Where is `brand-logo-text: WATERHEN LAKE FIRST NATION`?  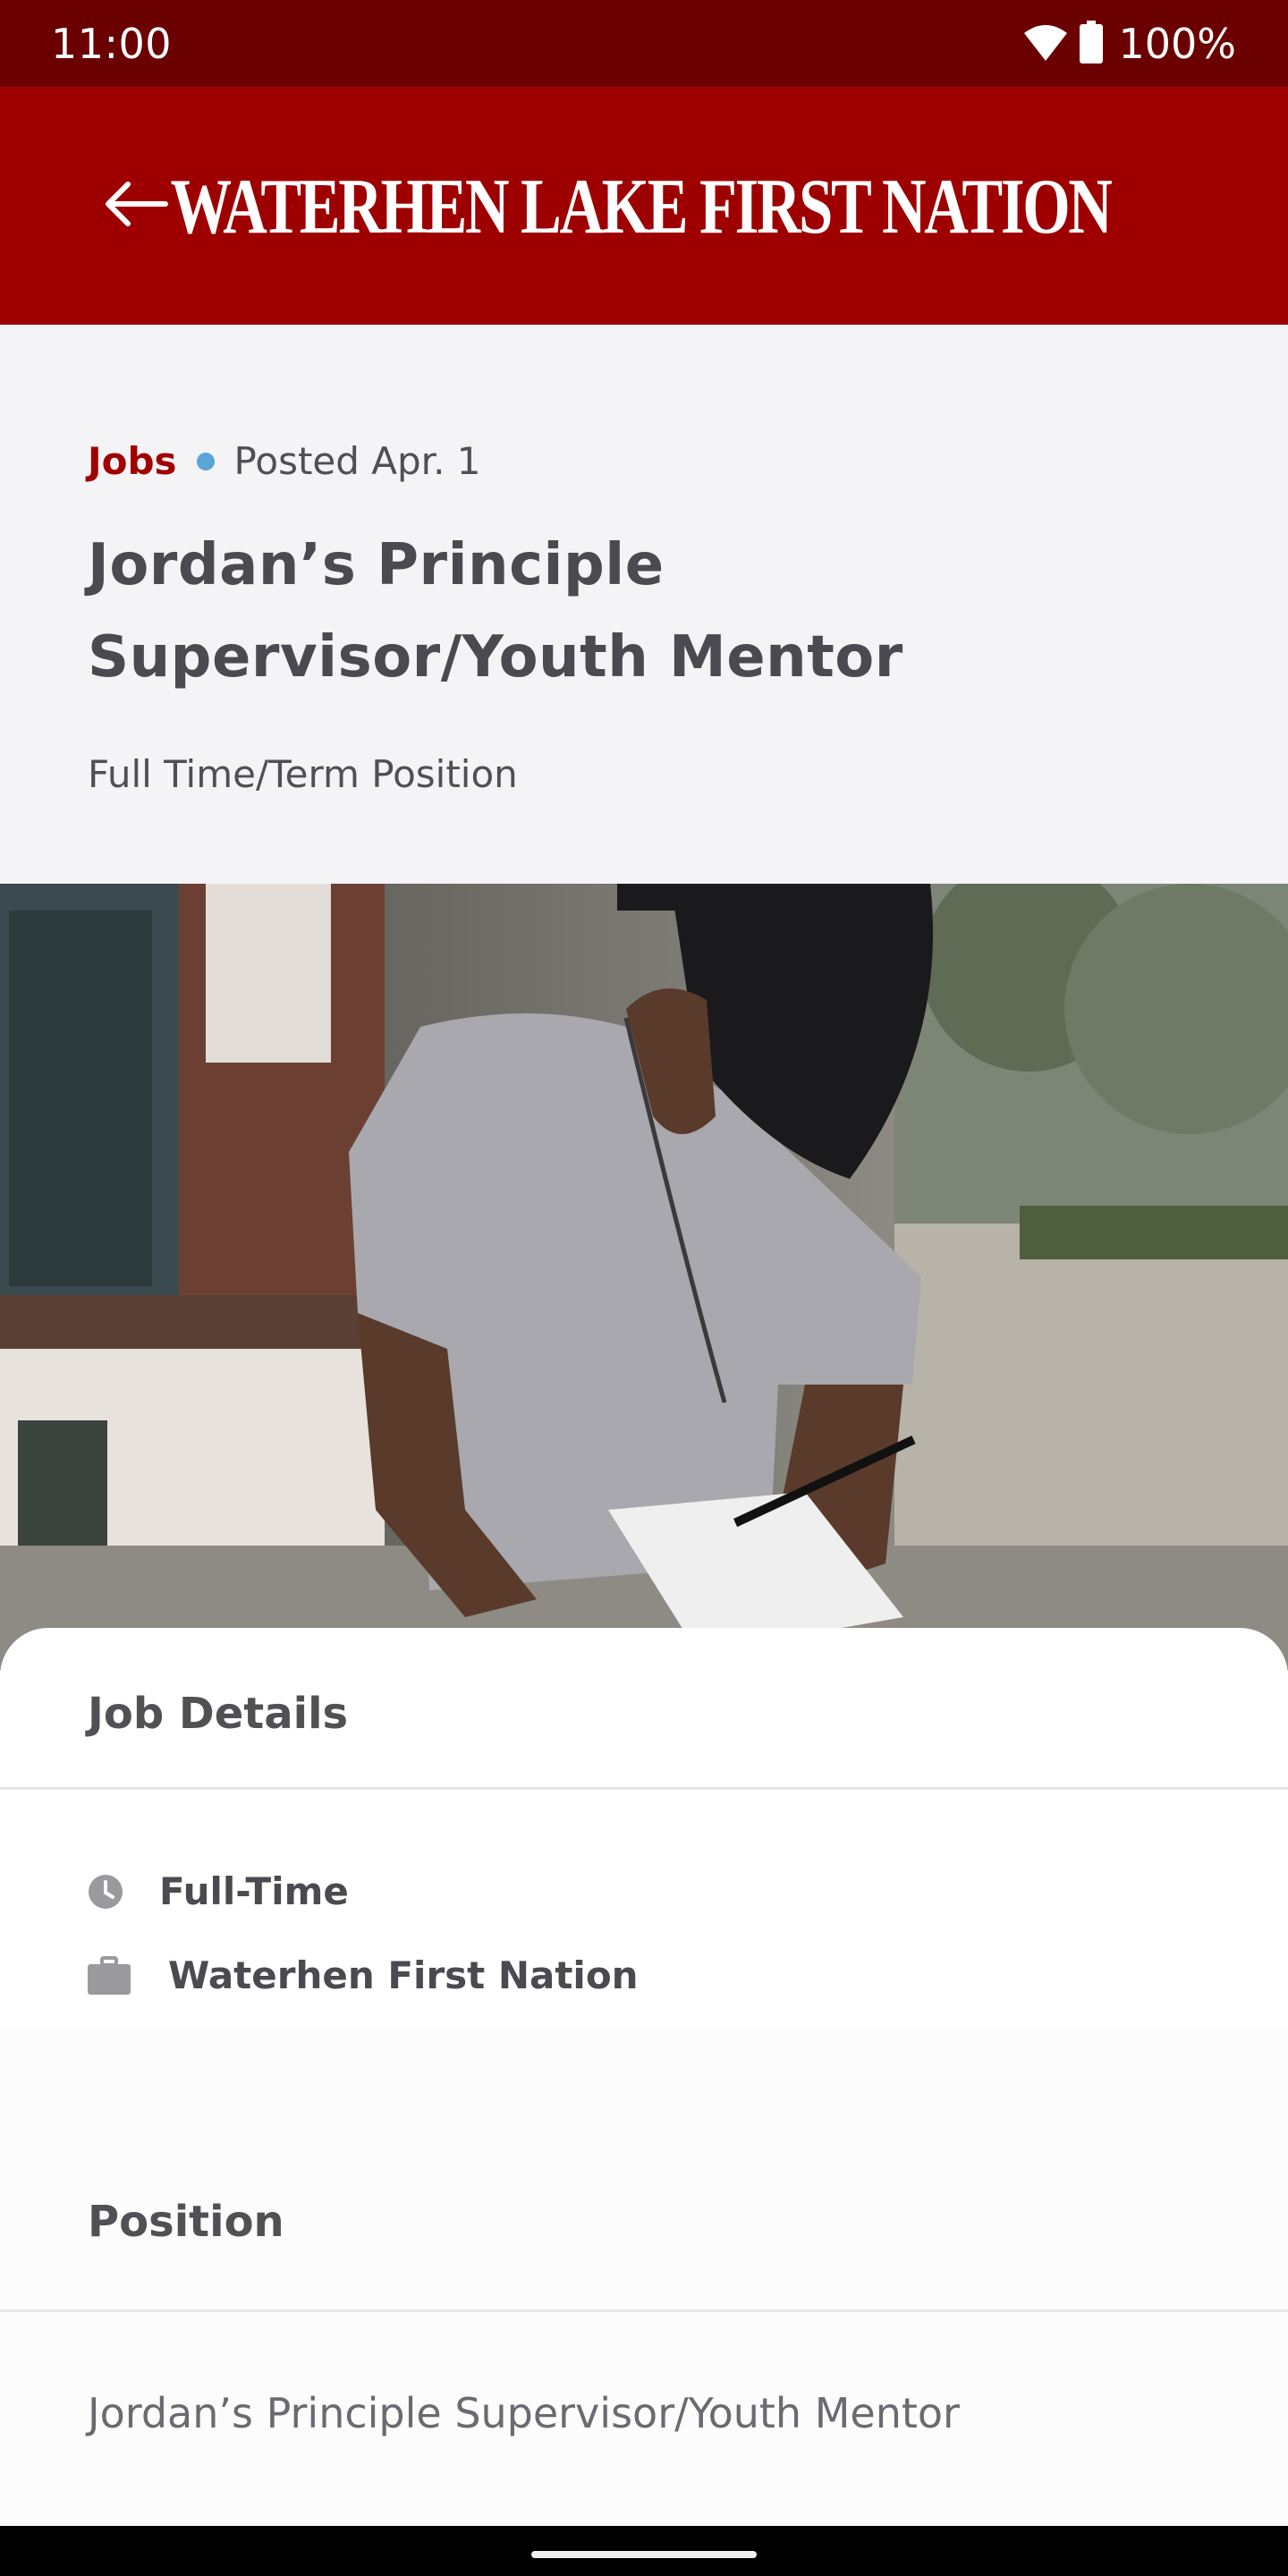
brand-logo-text: WATERHEN LAKE FIRST NATION is located at coordinates (641, 206).